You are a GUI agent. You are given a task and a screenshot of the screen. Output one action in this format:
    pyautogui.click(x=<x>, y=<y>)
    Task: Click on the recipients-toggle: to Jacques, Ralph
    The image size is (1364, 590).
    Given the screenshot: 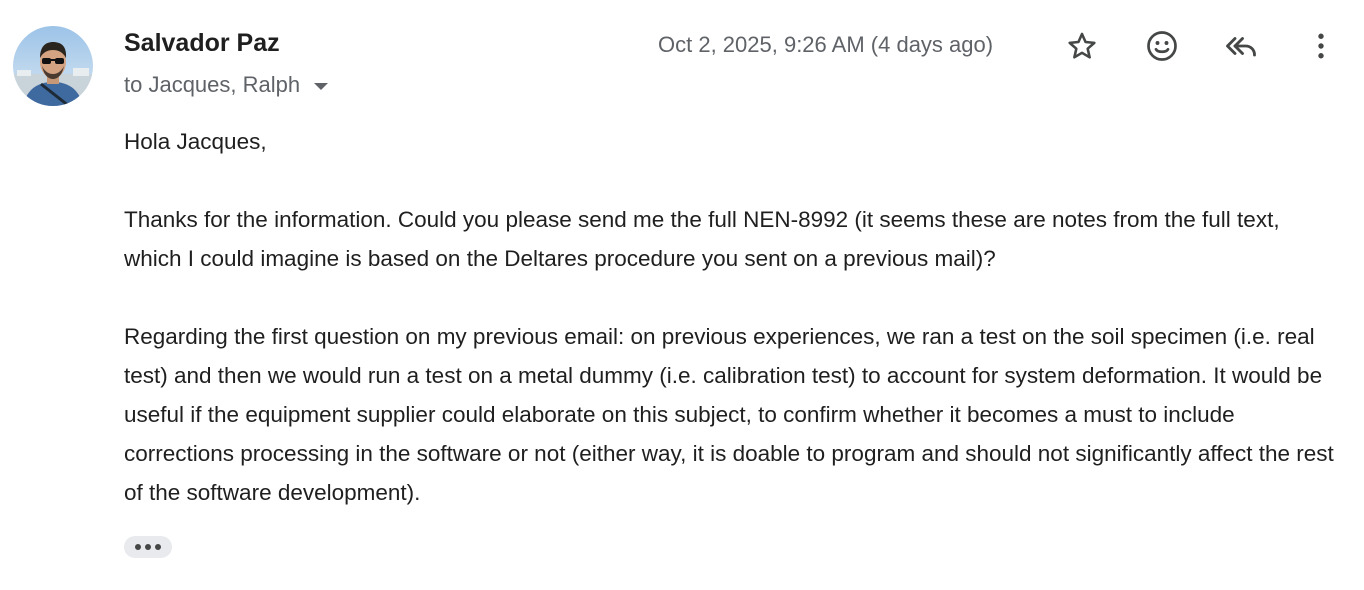 What is the action you would take?
    pyautogui.click(x=226, y=85)
    